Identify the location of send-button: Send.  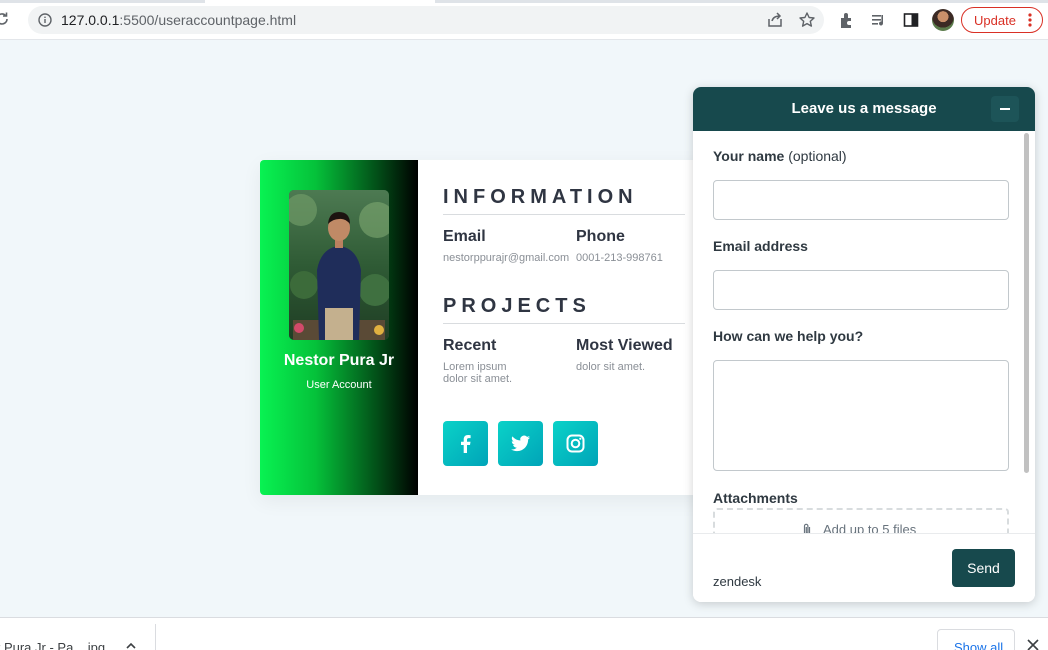
(983, 568).